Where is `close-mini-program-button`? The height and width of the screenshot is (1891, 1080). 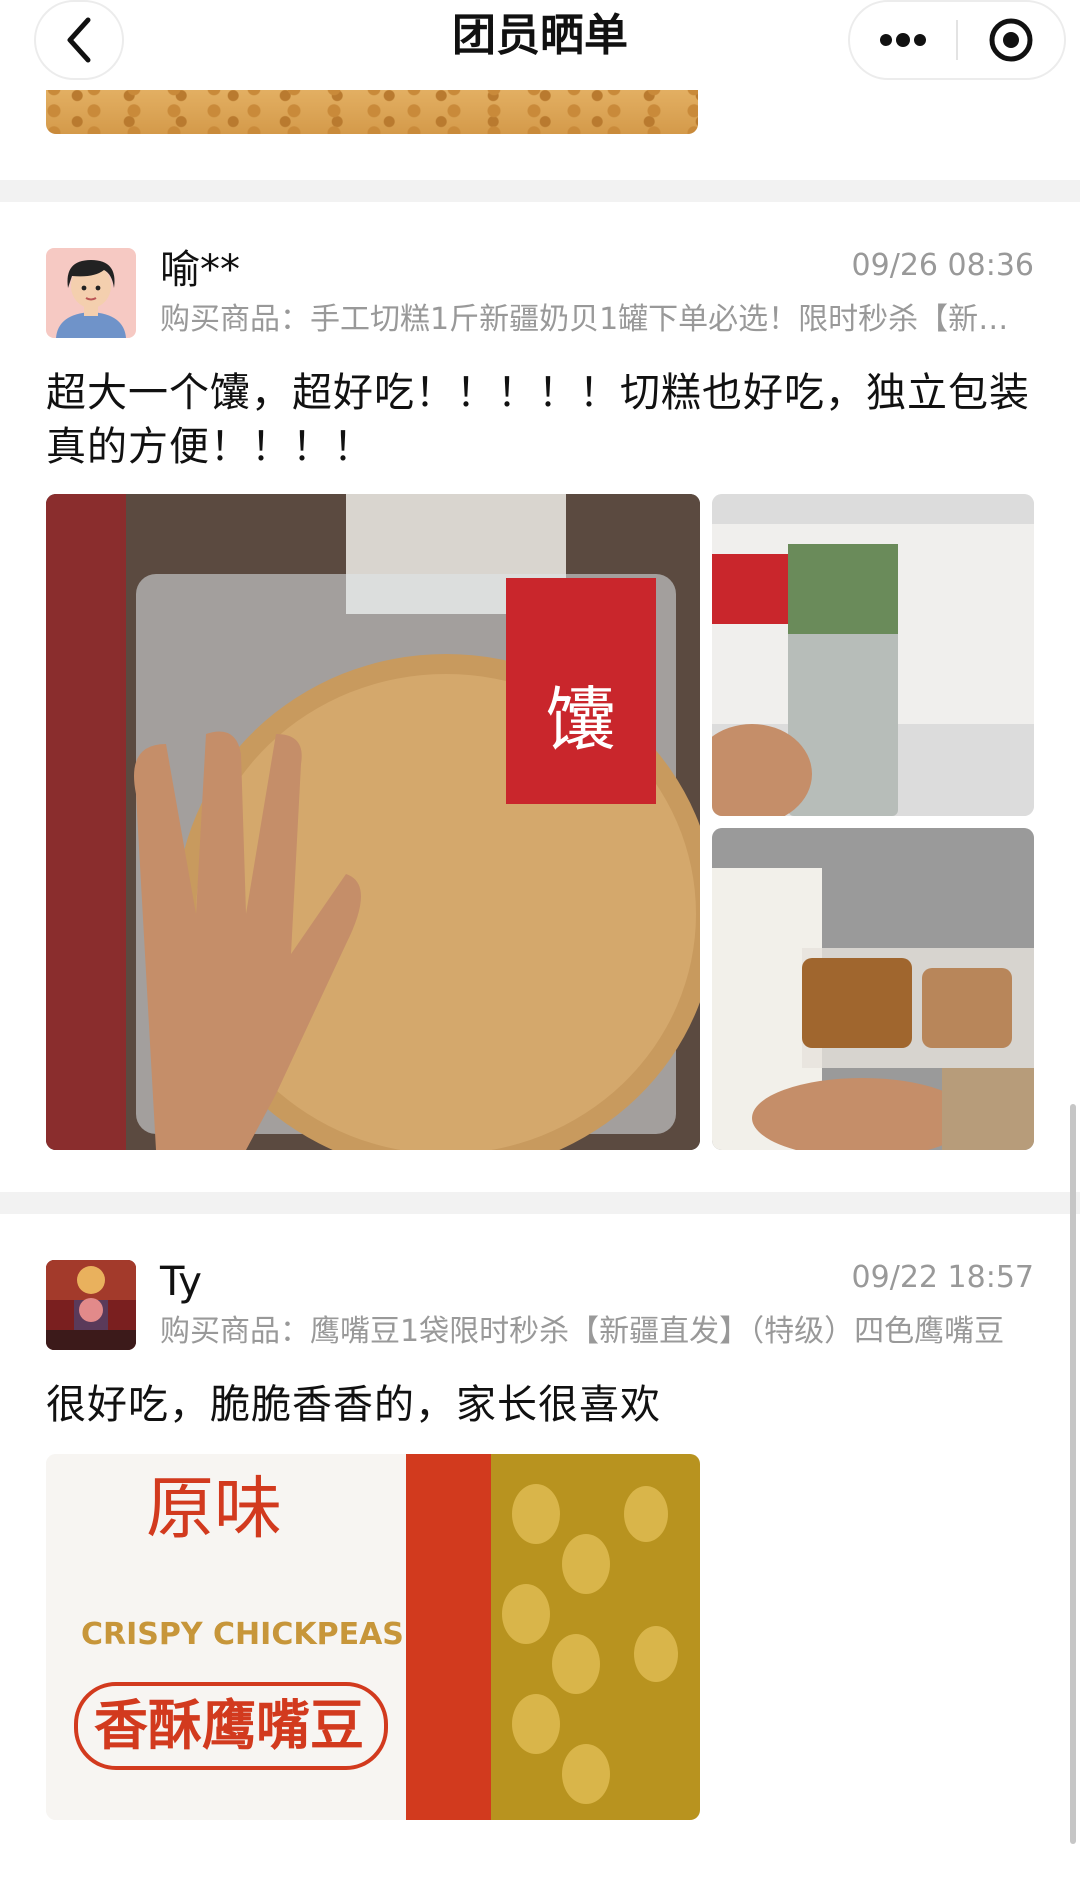 close-mini-program-button is located at coordinates (1011, 40).